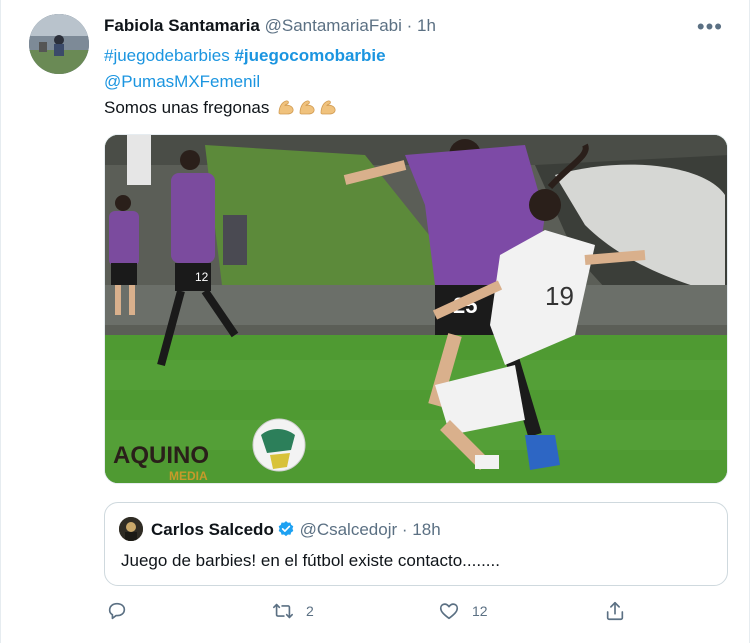 The height and width of the screenshot is (643, 750). I want to click on like-count: 12, so click(480, 611).